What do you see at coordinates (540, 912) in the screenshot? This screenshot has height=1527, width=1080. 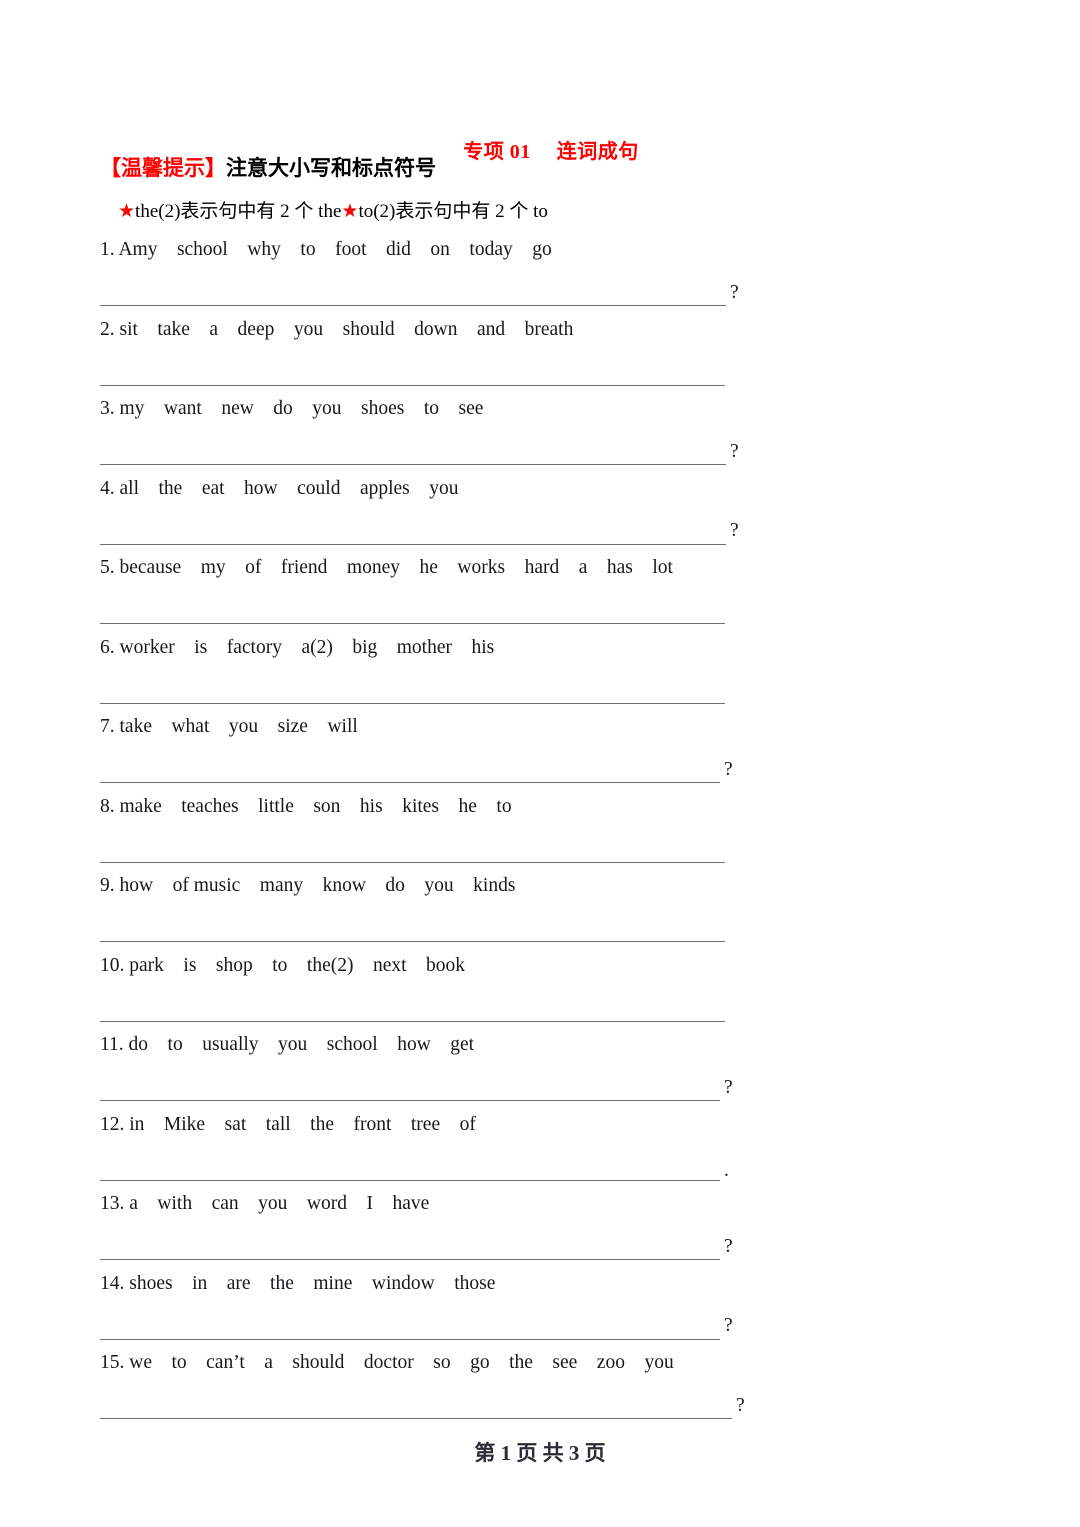 I see `question-item: 9. how of music many know do you kinds` at bounding box center [540, 912].